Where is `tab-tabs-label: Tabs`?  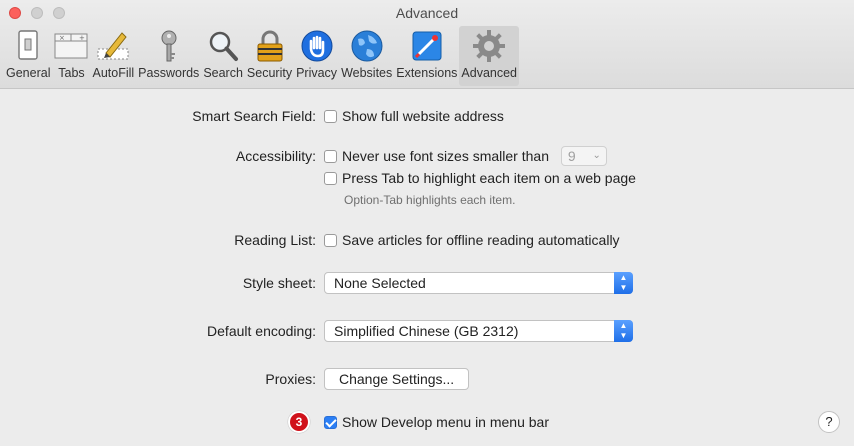 tab-tabs-label: Tabs is located at coordinates (71, 73).